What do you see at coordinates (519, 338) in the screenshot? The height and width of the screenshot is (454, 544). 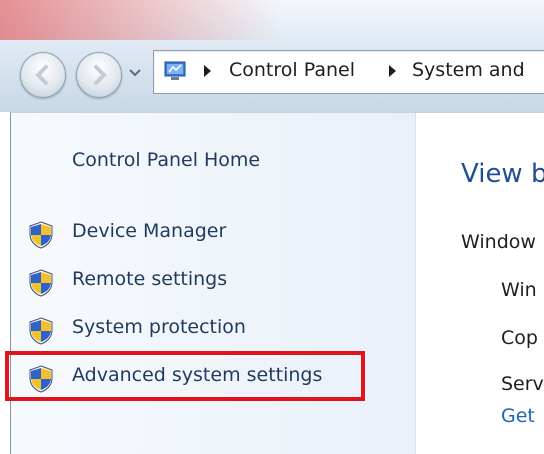 I see `info-line: Cop` at bounding box center [519, 338].